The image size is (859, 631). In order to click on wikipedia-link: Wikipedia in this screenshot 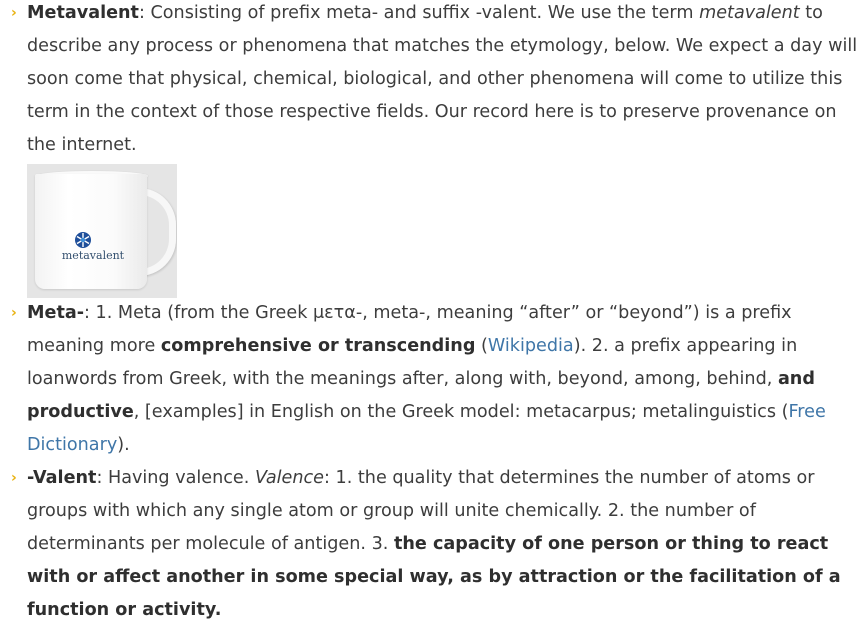, I will do `click(531, 346)`.